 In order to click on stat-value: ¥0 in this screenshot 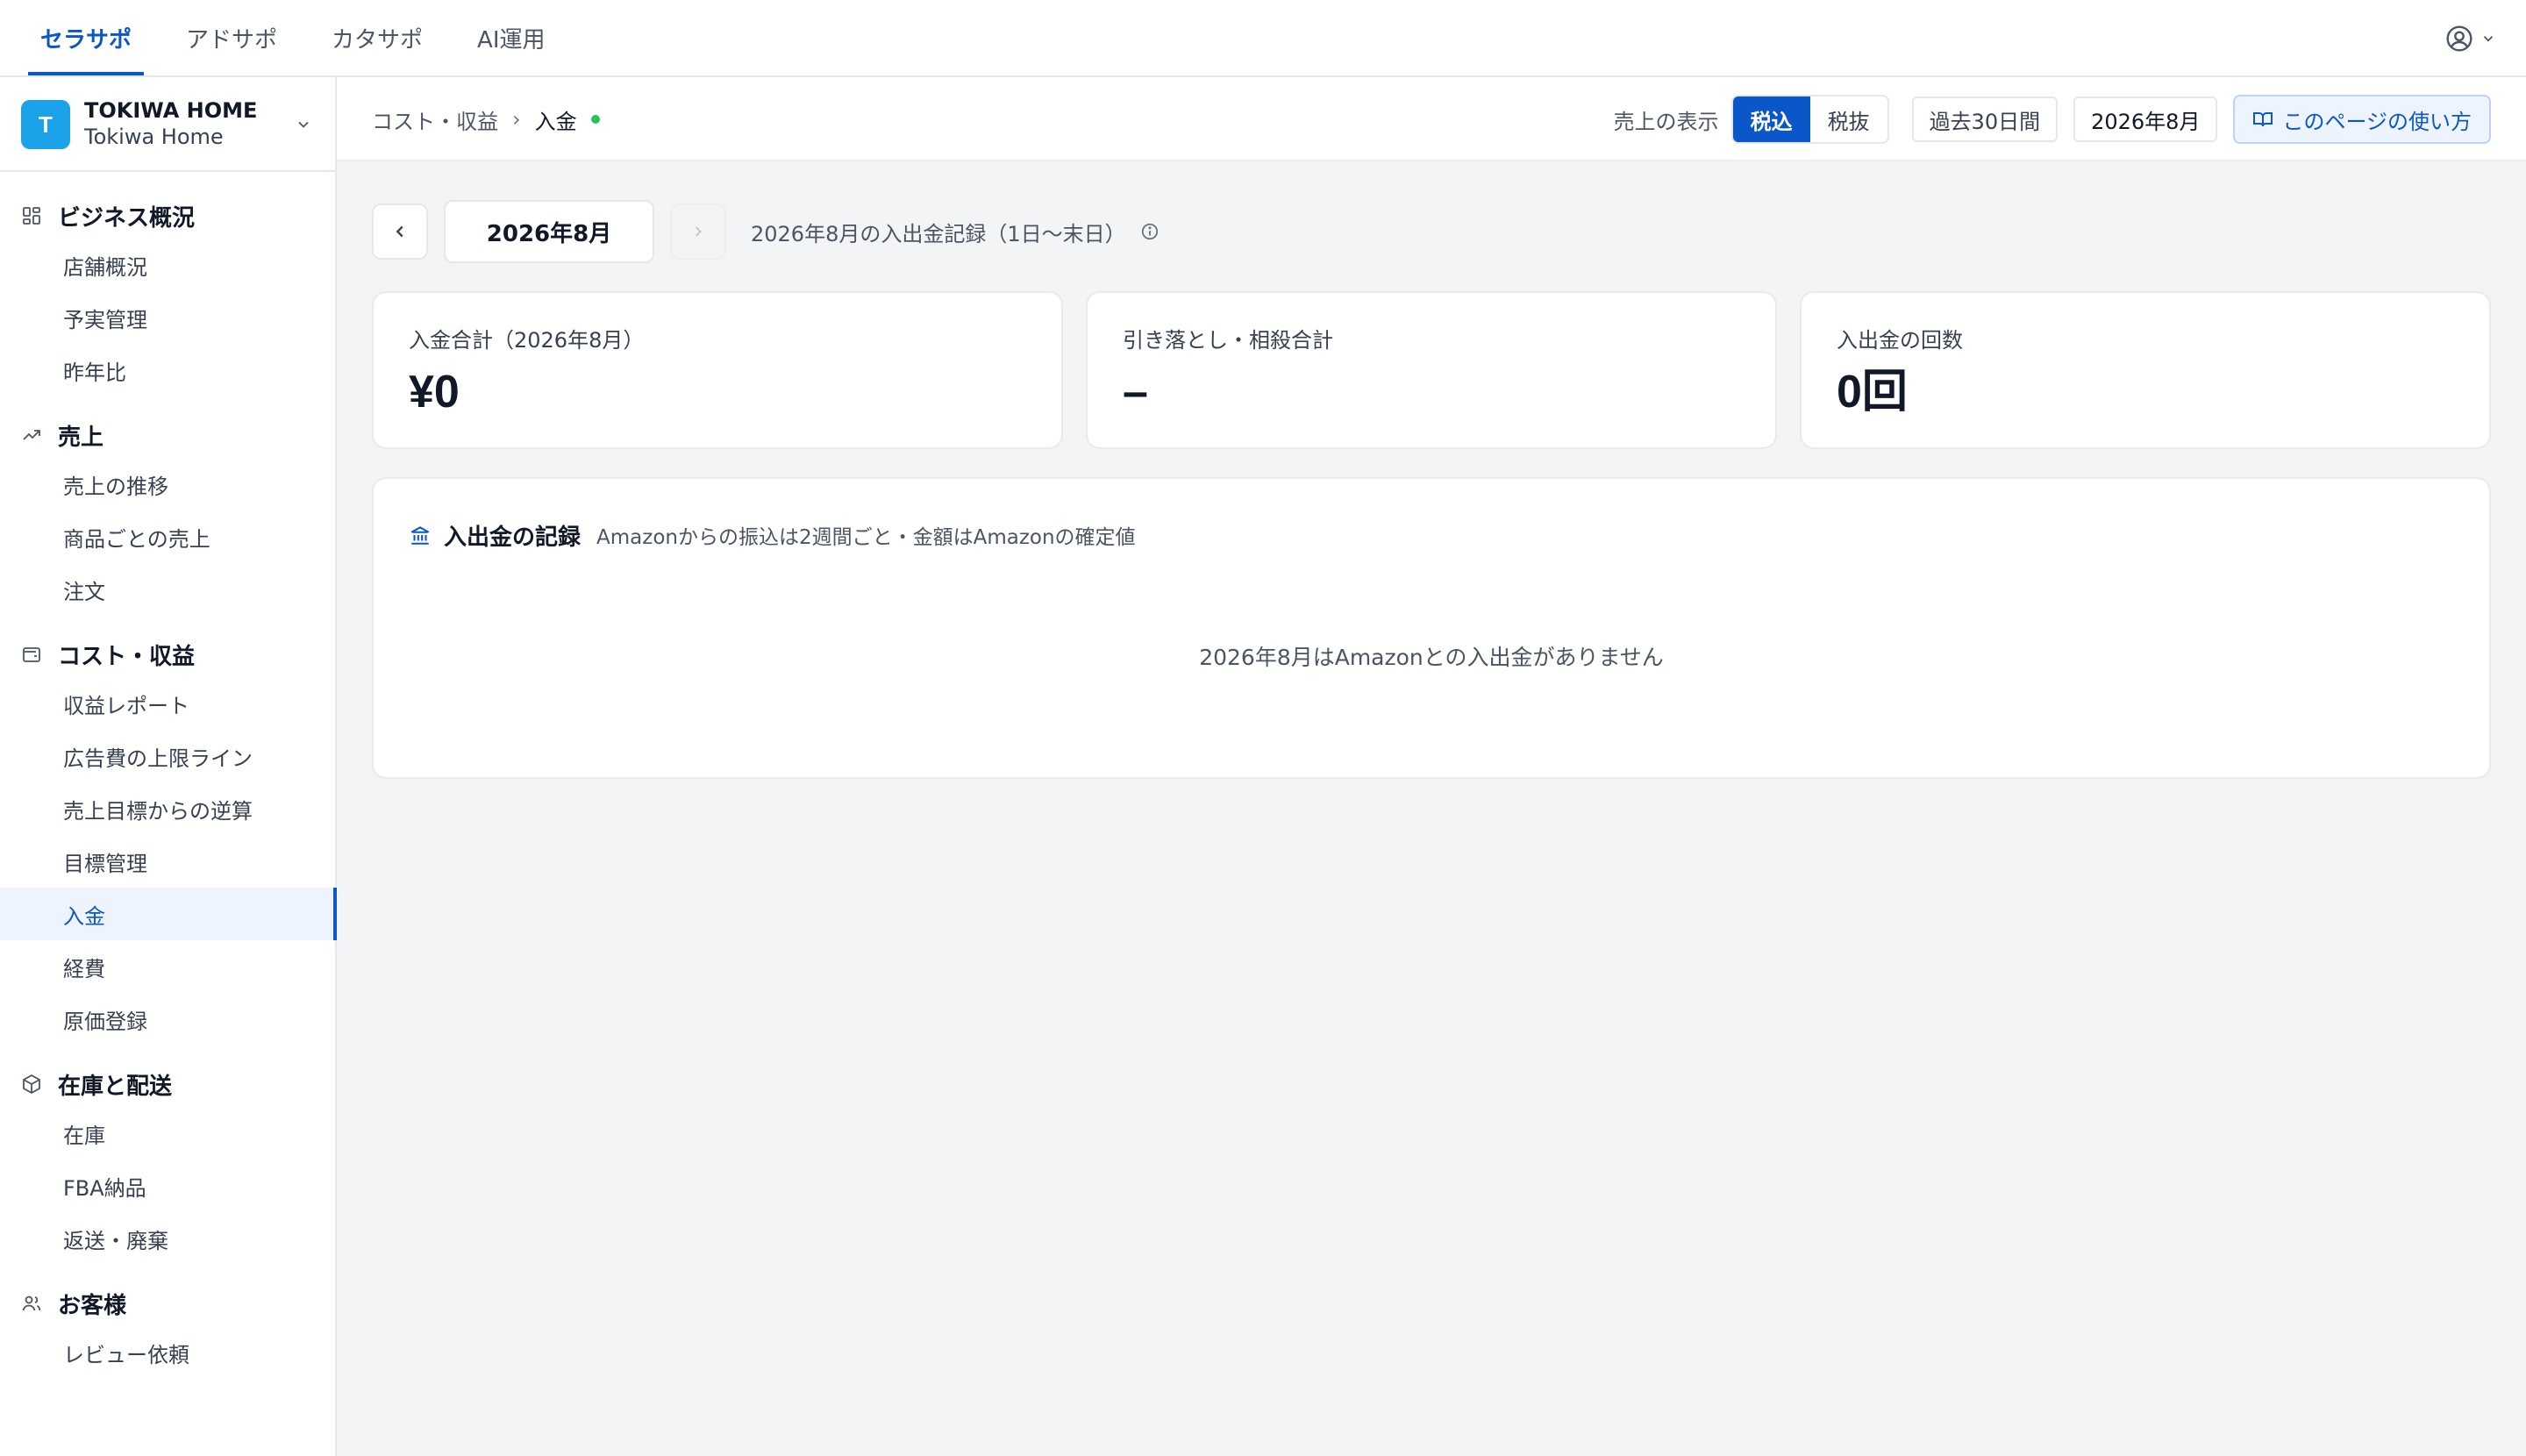, I will do `click(434, 392)`.